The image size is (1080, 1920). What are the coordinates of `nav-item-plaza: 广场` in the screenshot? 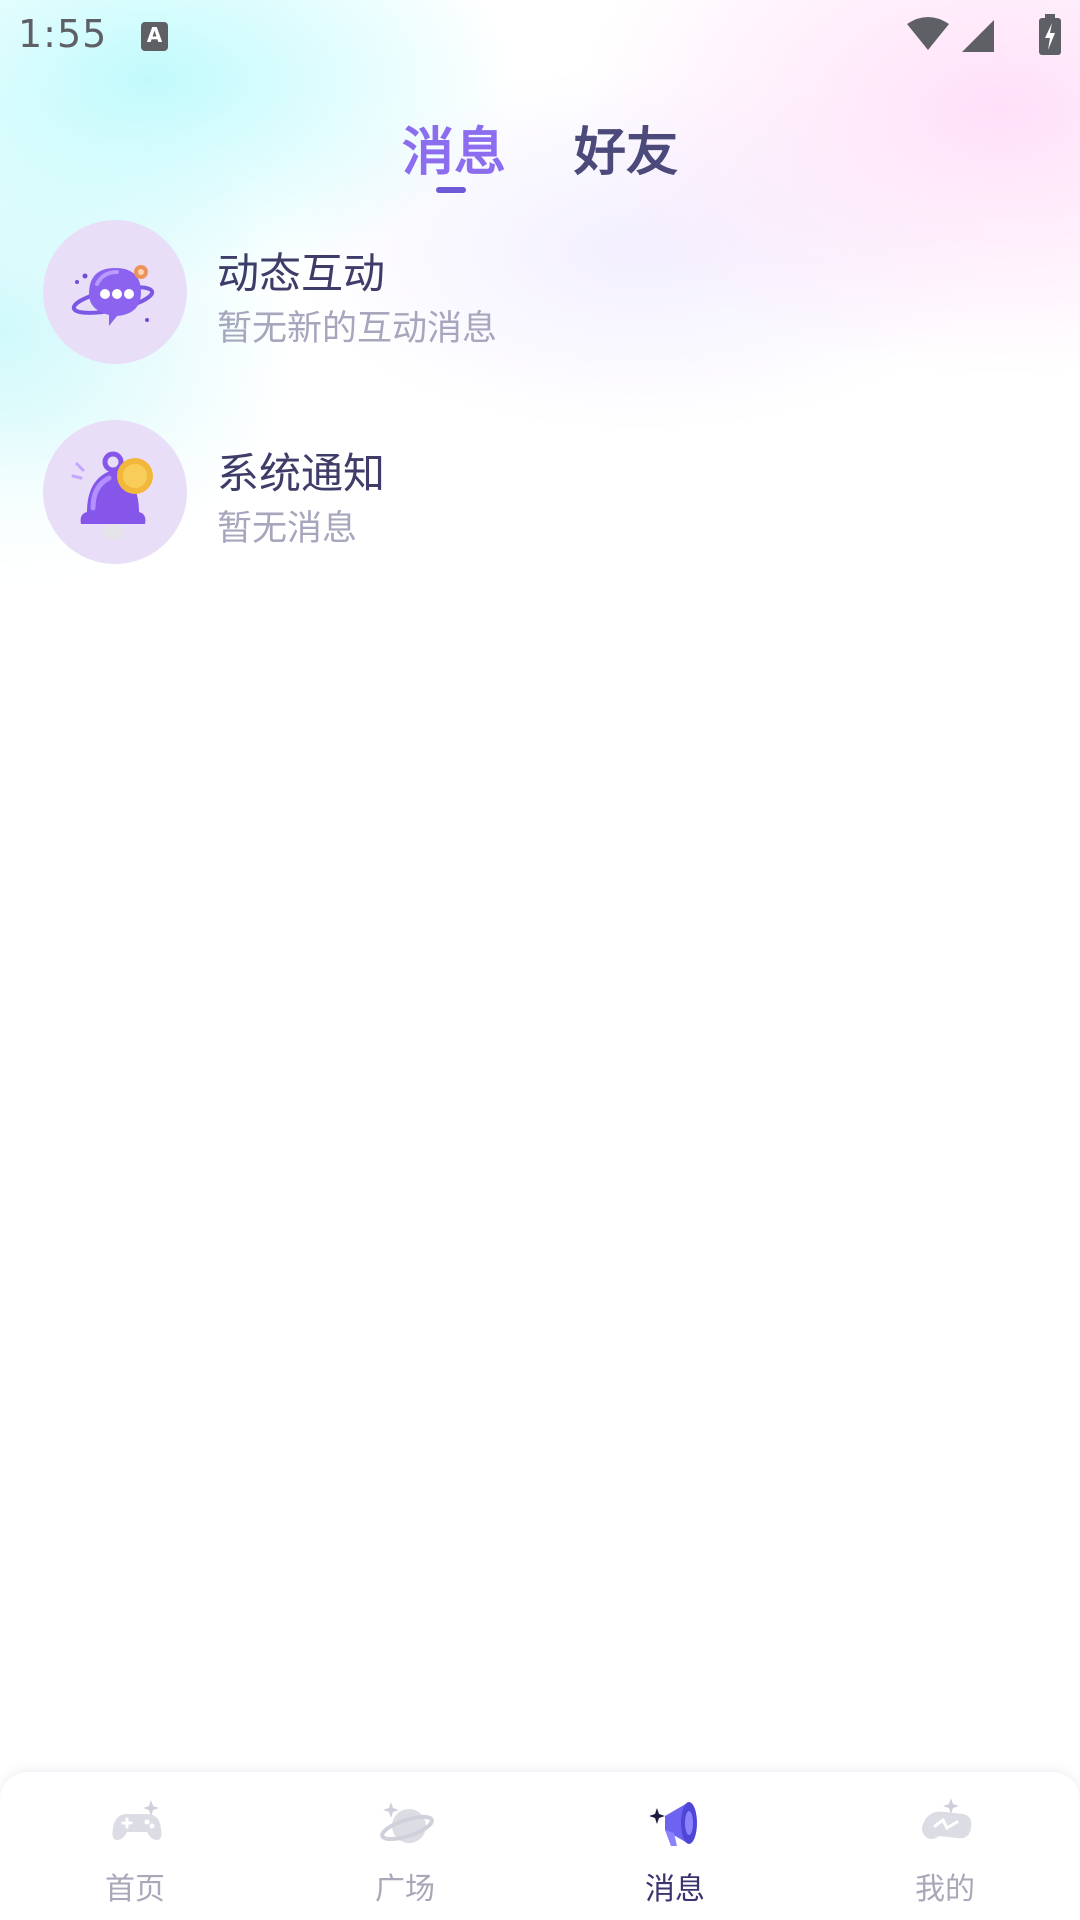 It's located at (405, 1846).